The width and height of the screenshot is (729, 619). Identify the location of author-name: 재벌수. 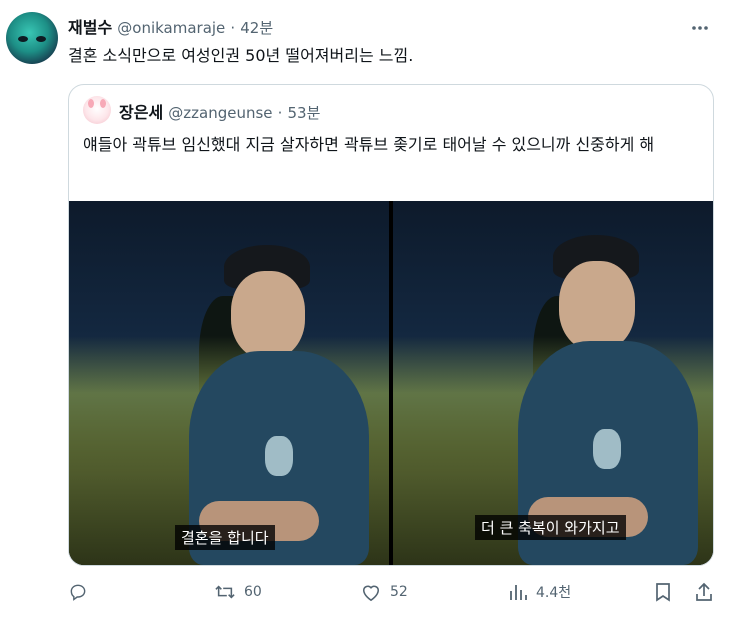
(90, 27).